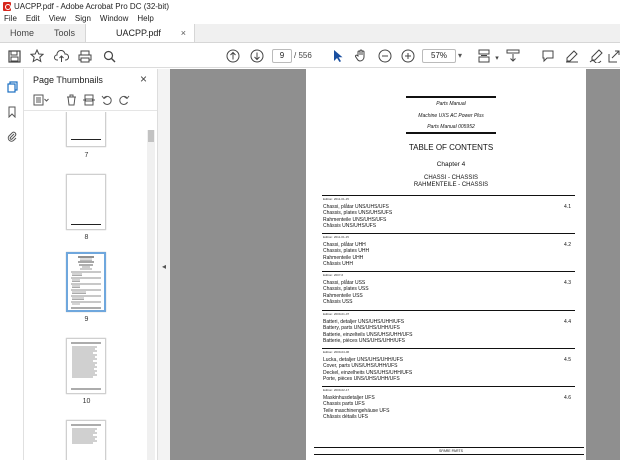 The width and height of the screenshot is (620, 460). I want to click on menu-help: Help, so click(145, 18).